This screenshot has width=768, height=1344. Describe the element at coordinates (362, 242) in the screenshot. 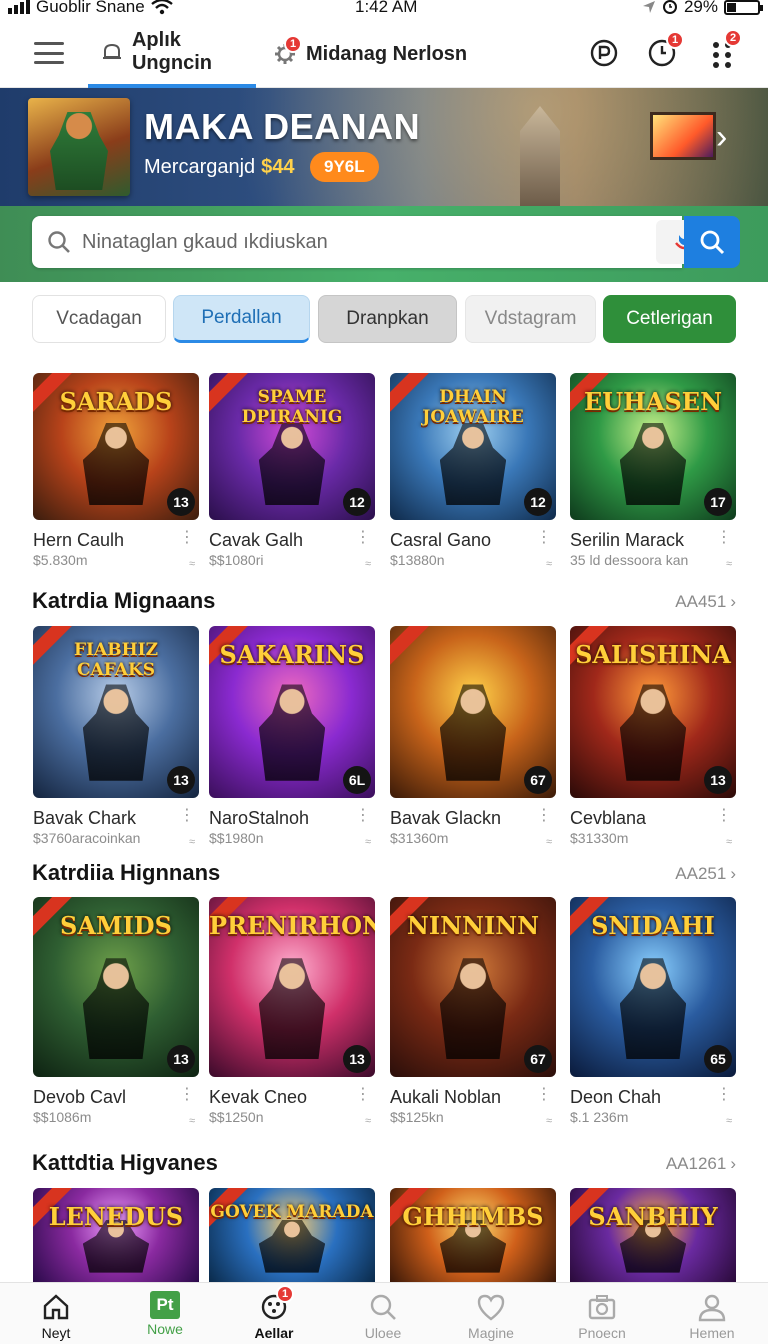

I see `search-input` at that location.